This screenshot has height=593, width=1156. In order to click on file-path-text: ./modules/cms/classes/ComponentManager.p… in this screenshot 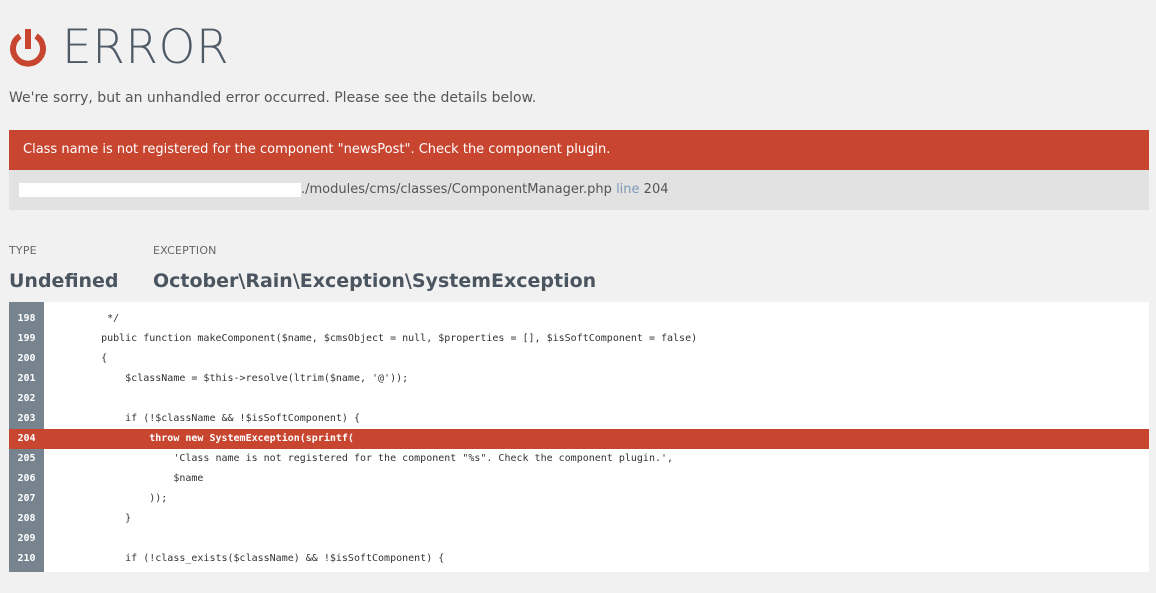, I will do `click(456, 189)`.